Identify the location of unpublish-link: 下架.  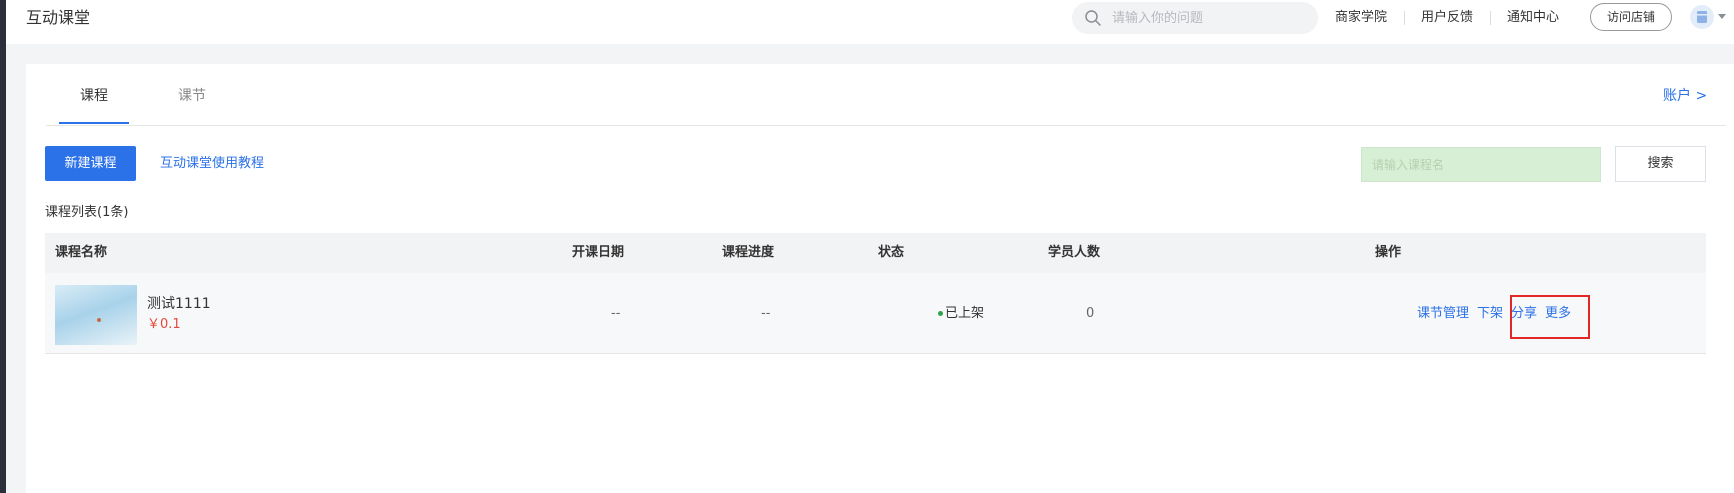
(1490, 314).